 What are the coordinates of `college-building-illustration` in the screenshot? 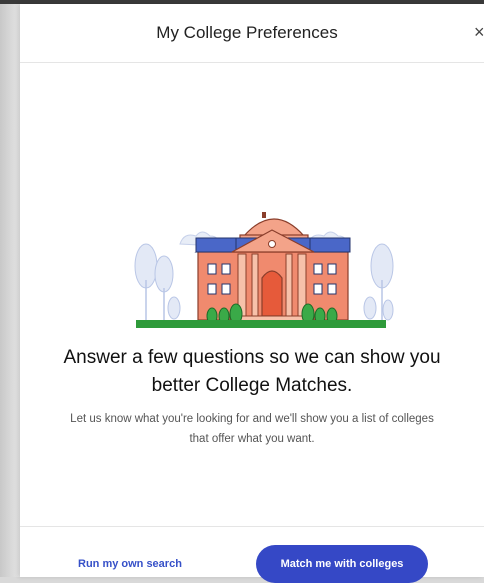 It's located at (264, 270).